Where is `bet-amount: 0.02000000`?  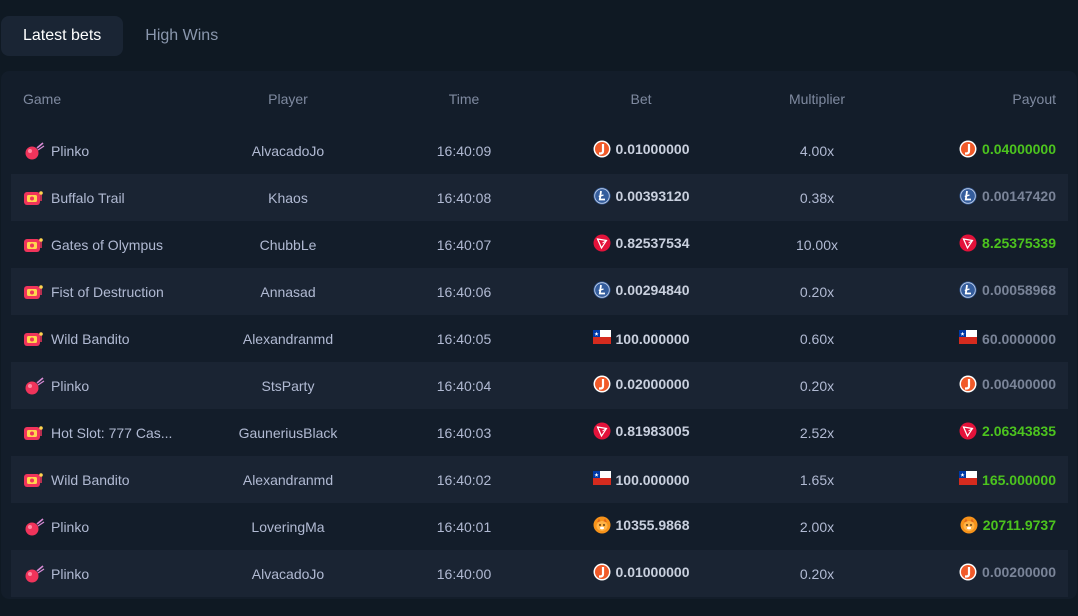
bet-amount: 0.02000000 is located at coordinates (652, 384).